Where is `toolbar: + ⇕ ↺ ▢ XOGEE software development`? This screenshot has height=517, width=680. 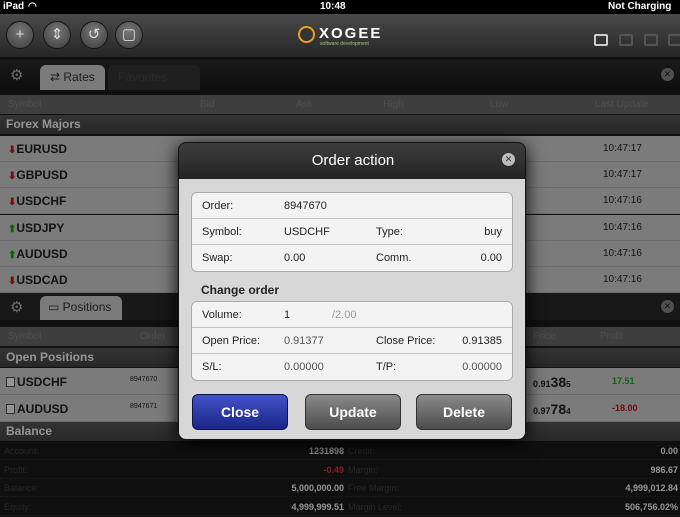 toolbar: + ⇕ ↺ ▢ XOGEE software development is located at coordinates (340, 36).